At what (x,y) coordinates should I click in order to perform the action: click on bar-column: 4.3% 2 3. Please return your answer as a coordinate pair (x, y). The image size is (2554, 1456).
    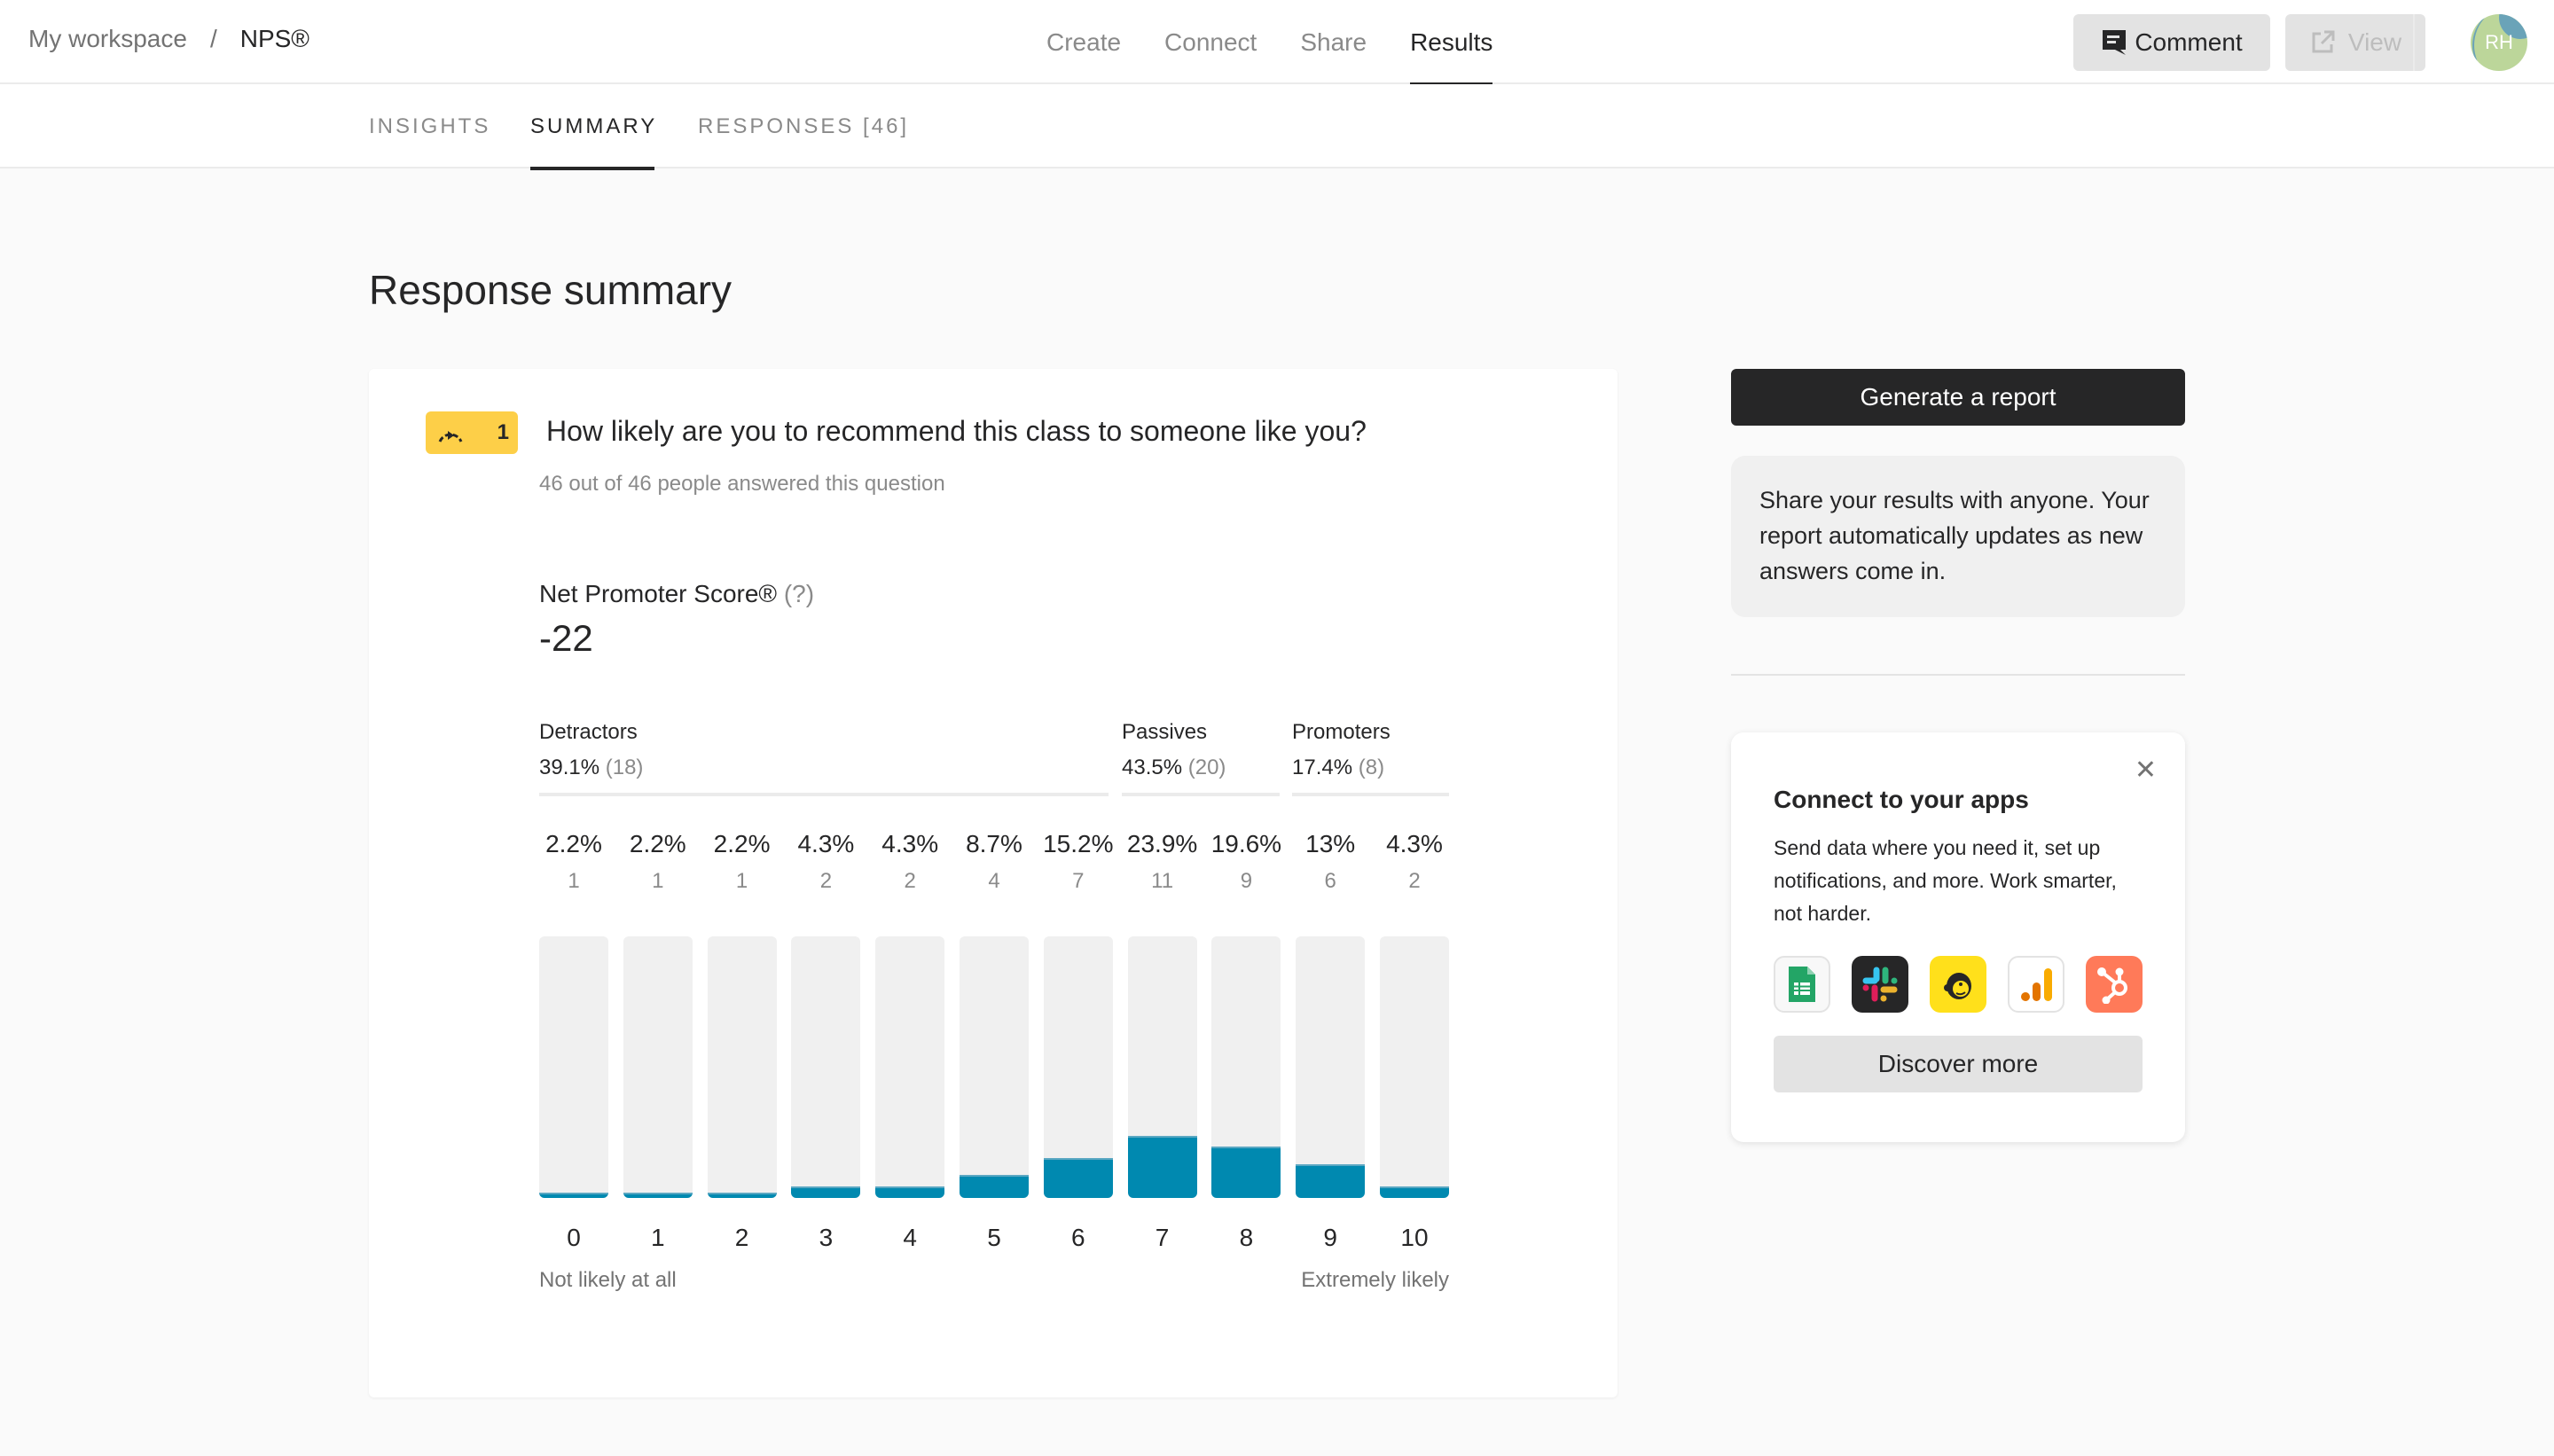
    Looking at the image, I should click on (826, 1078).